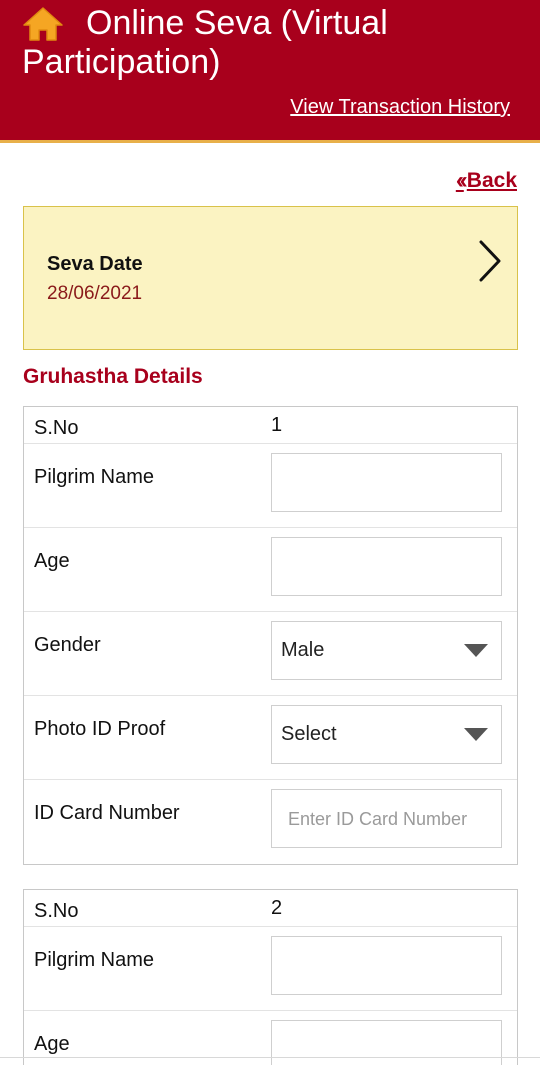 The width and height of the screenshot is (540, 1065). Describe the element at coordinates (107, 813) in the screenshot. I see `id-card-number-label: ID Card Number` at that location.